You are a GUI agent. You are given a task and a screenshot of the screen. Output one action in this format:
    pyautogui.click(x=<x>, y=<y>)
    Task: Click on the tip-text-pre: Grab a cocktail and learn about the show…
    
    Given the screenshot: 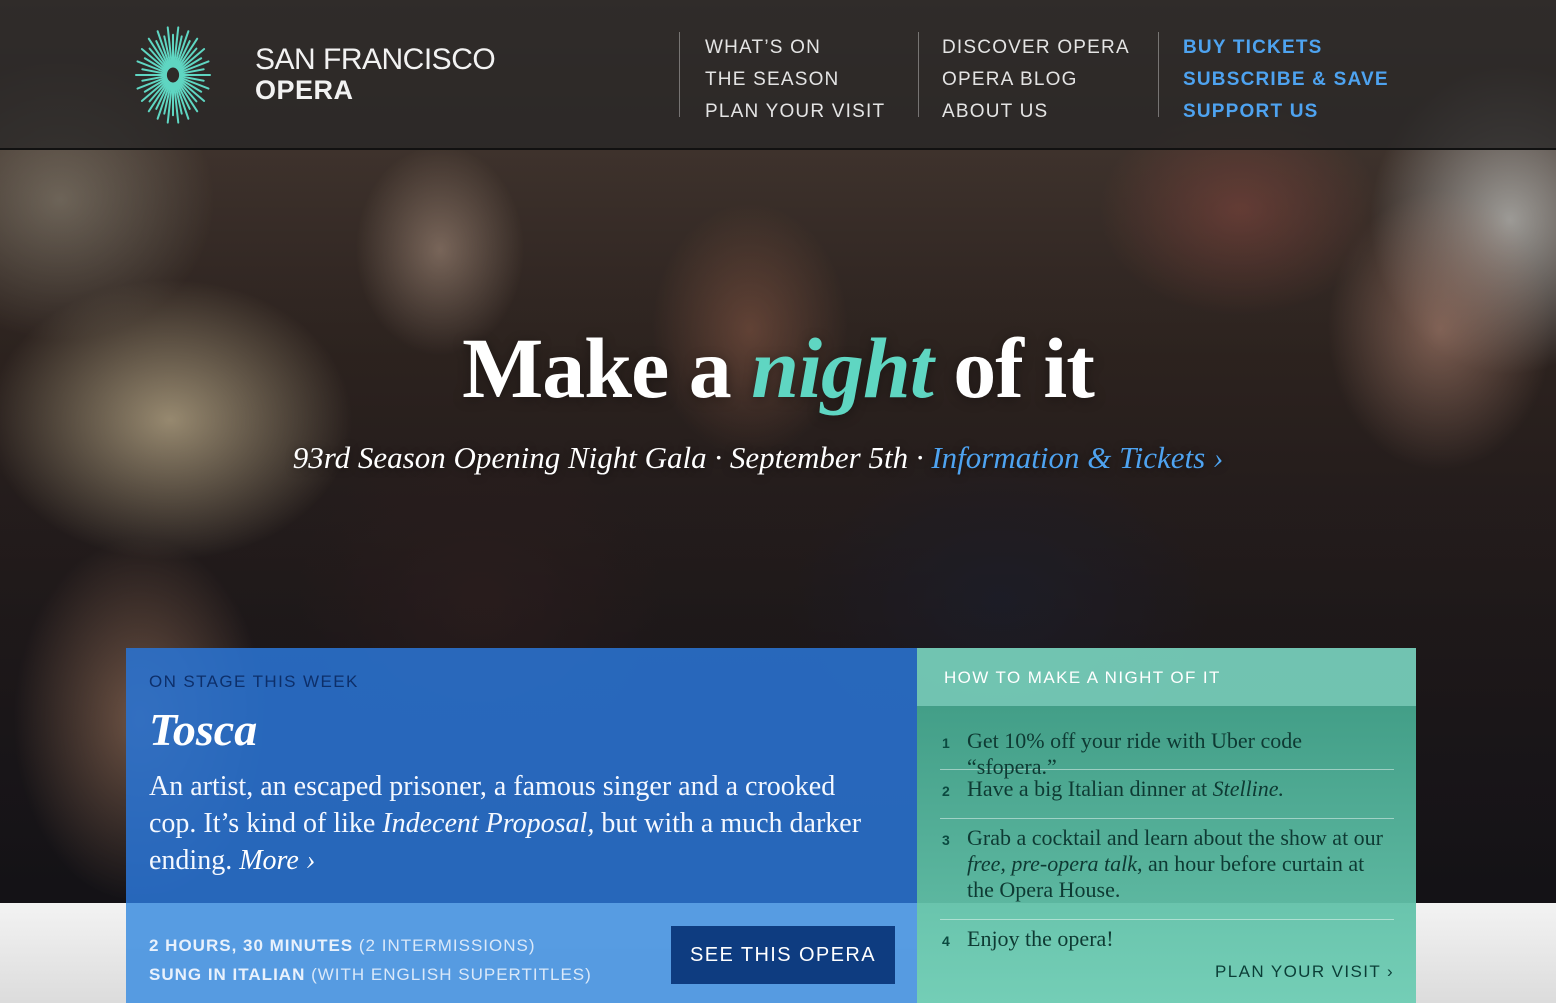 What is the action you would take?
    pyautogui.click(x=1175, y=837)
    